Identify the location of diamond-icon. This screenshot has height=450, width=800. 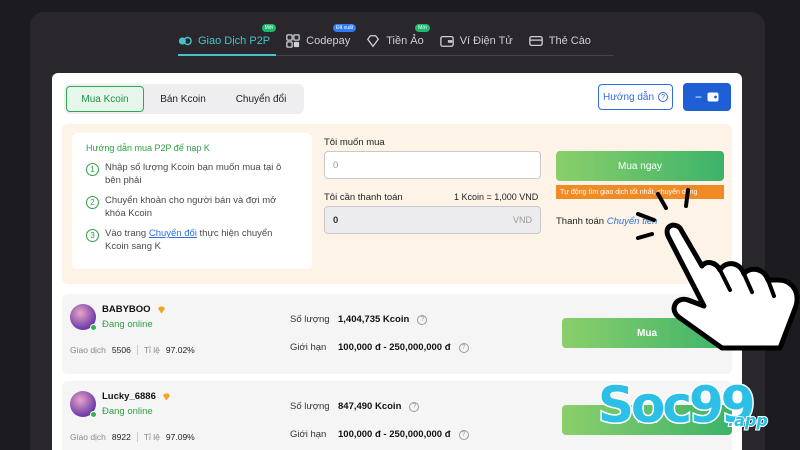
(373, 41).